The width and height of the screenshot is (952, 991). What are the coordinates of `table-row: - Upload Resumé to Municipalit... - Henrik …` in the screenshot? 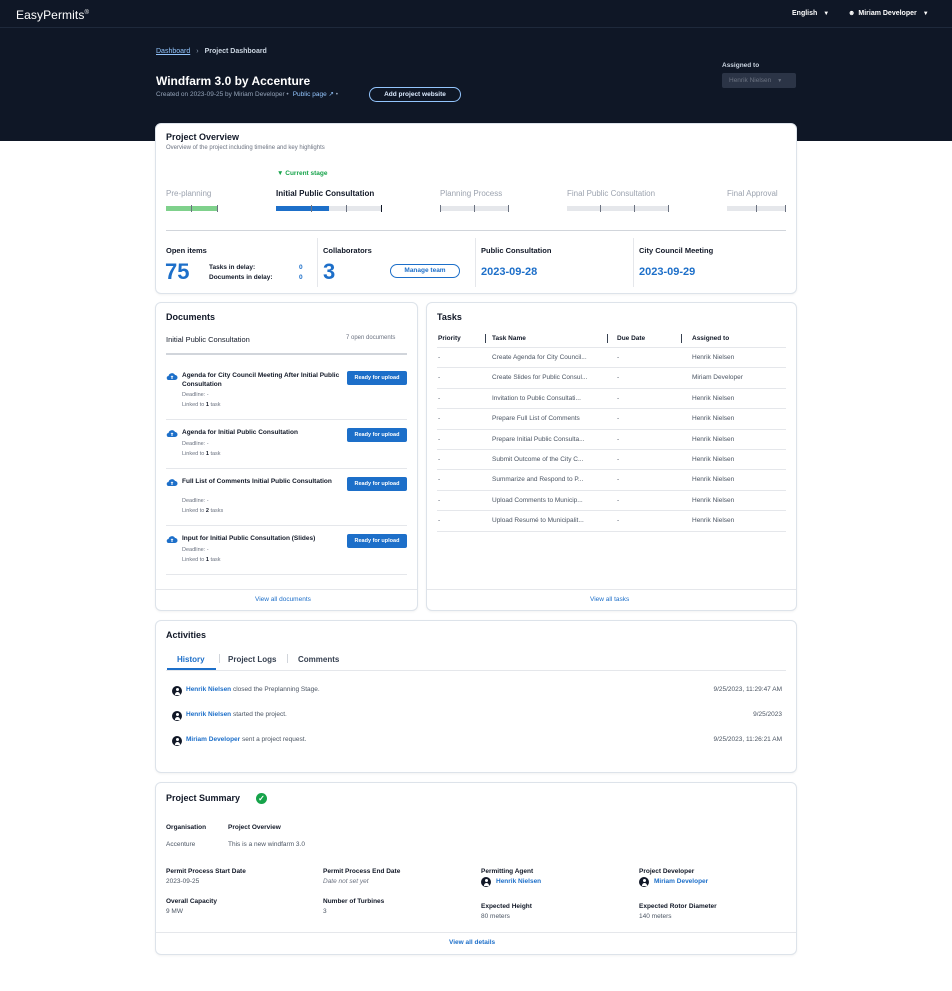 It's located at (611, 521).